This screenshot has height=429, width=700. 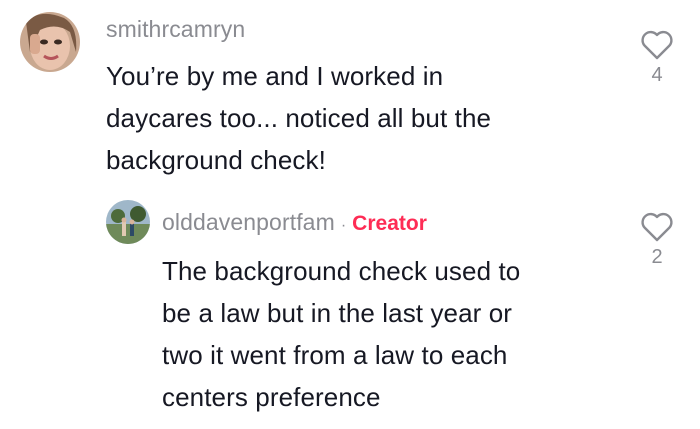 What do you see at coordinates (248, 222) in the screenshot?
I see `comment-username: olddavenportfam` at bounding box center [248, 222].